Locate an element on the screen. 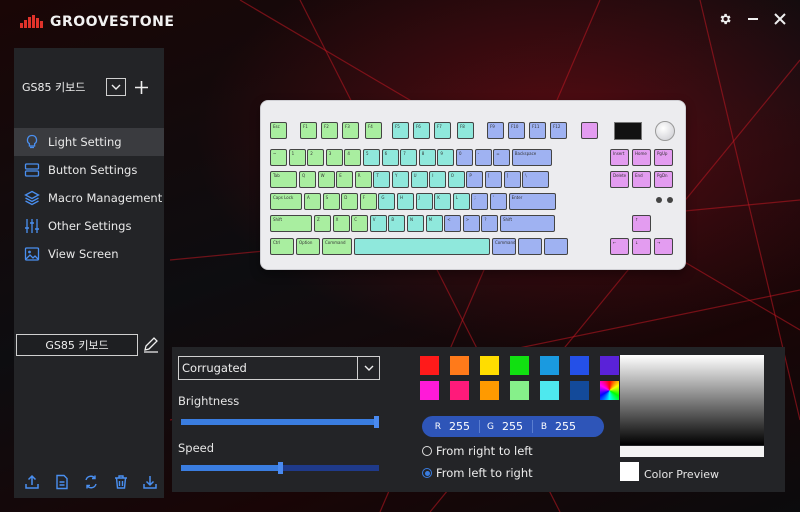  keyboard-key: Y is located at coordinates (400, 179).